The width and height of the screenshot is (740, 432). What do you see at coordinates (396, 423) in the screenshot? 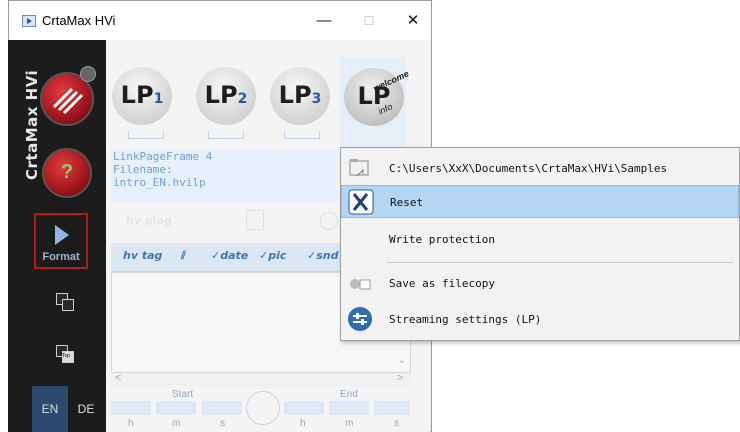
I see `unit-s-end: s` at bounding box center [396, 423].